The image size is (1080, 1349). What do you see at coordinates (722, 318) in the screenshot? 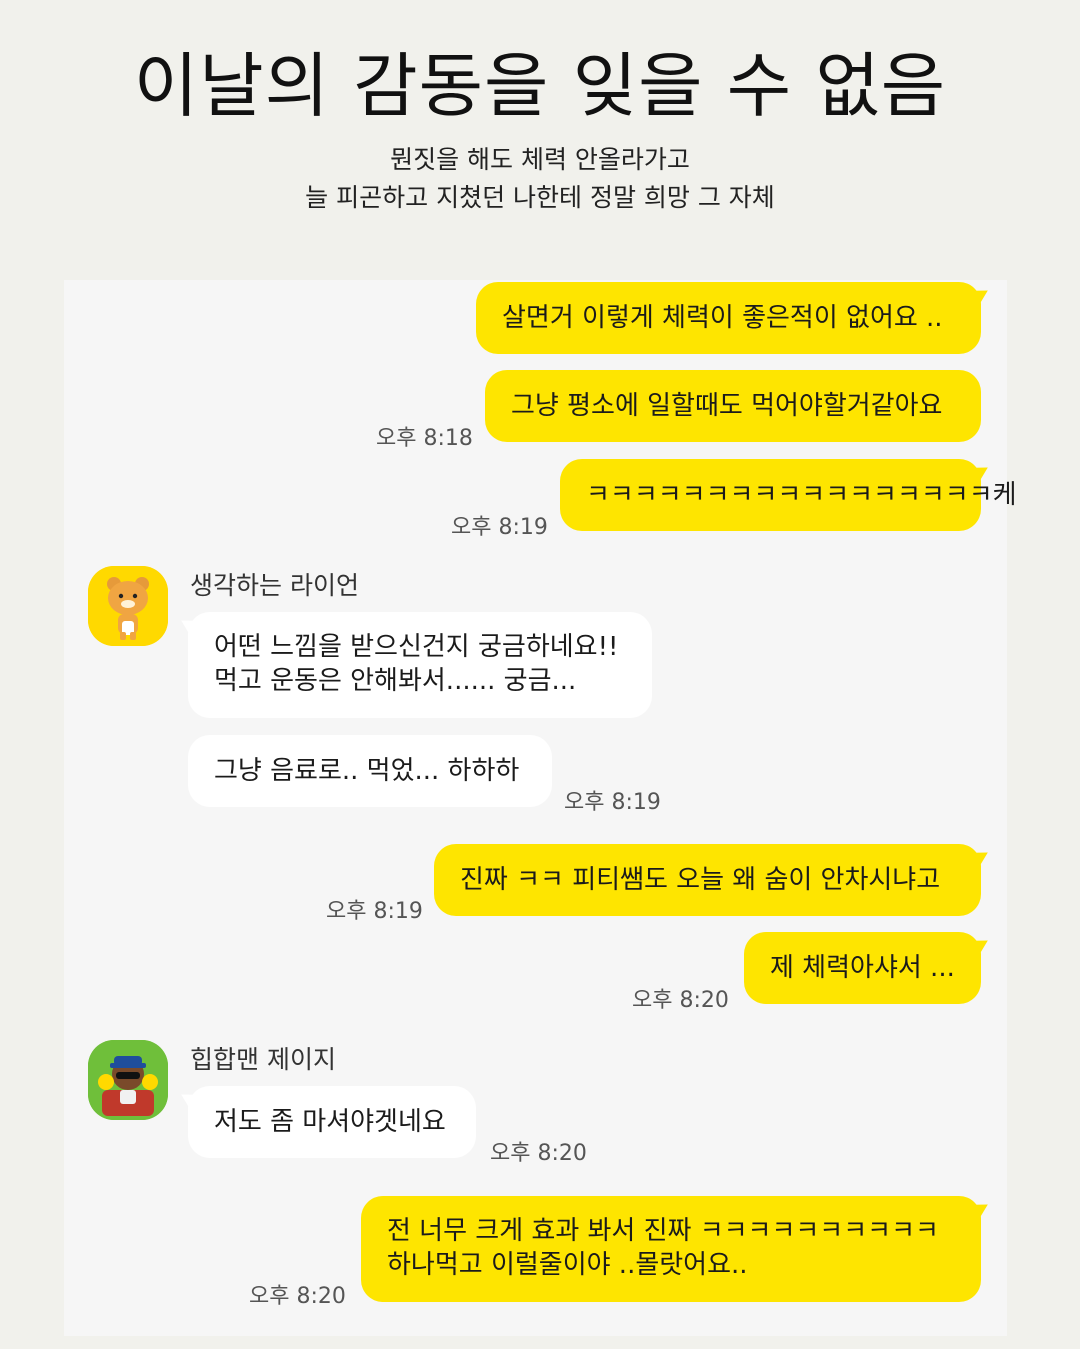
I see `message-text: 살면거 이렇게 체력이 좋은적이 없어요 ..` at bounding box center [722, 318].